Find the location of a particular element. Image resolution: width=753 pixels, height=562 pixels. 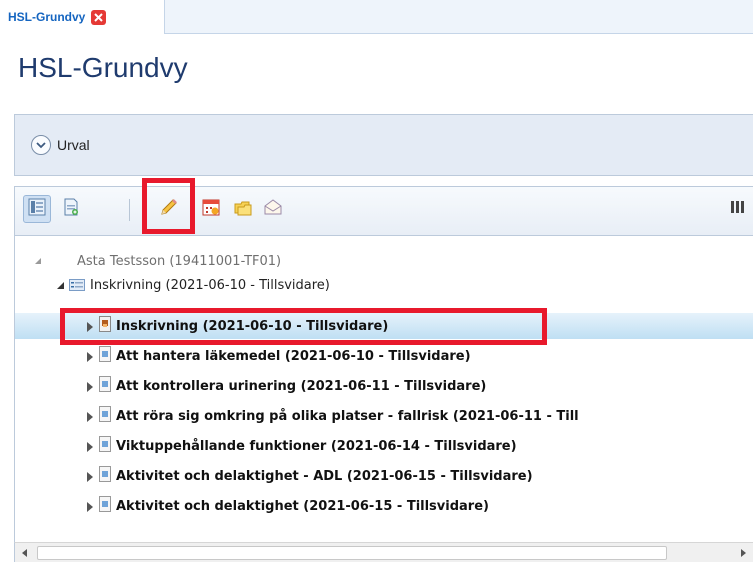

tree-node-label: Asta Testsson (19411001-TF01) is located at coordinates (179, 261).